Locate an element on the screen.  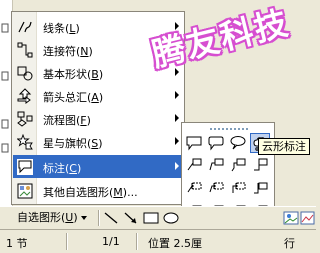
flowchart-icon is located at coordinates (25, 119).